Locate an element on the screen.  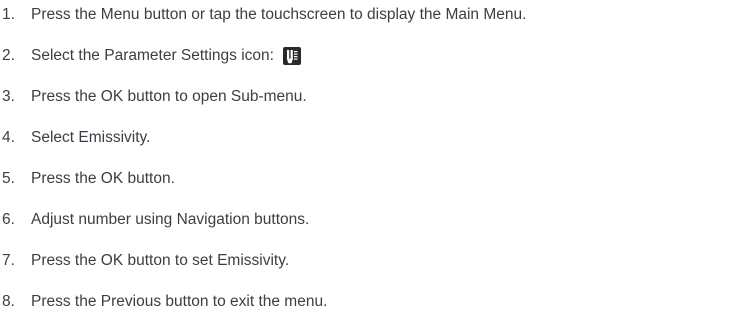
parameter-settings-thermometer-icon is located at coordinates (291, 56).